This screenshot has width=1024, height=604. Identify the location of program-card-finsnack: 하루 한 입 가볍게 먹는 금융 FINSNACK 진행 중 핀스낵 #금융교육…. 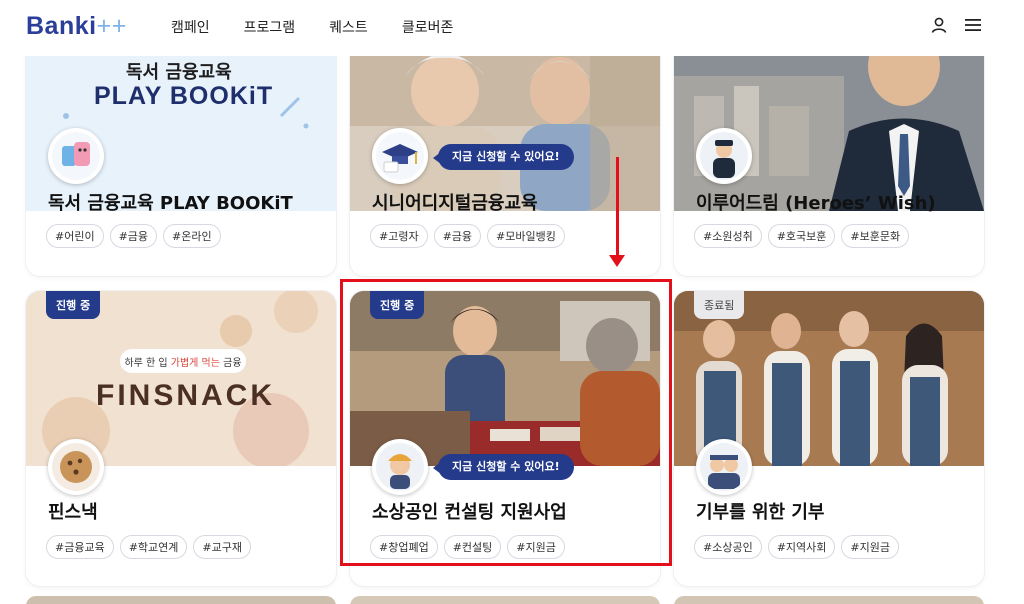
(181, 438).